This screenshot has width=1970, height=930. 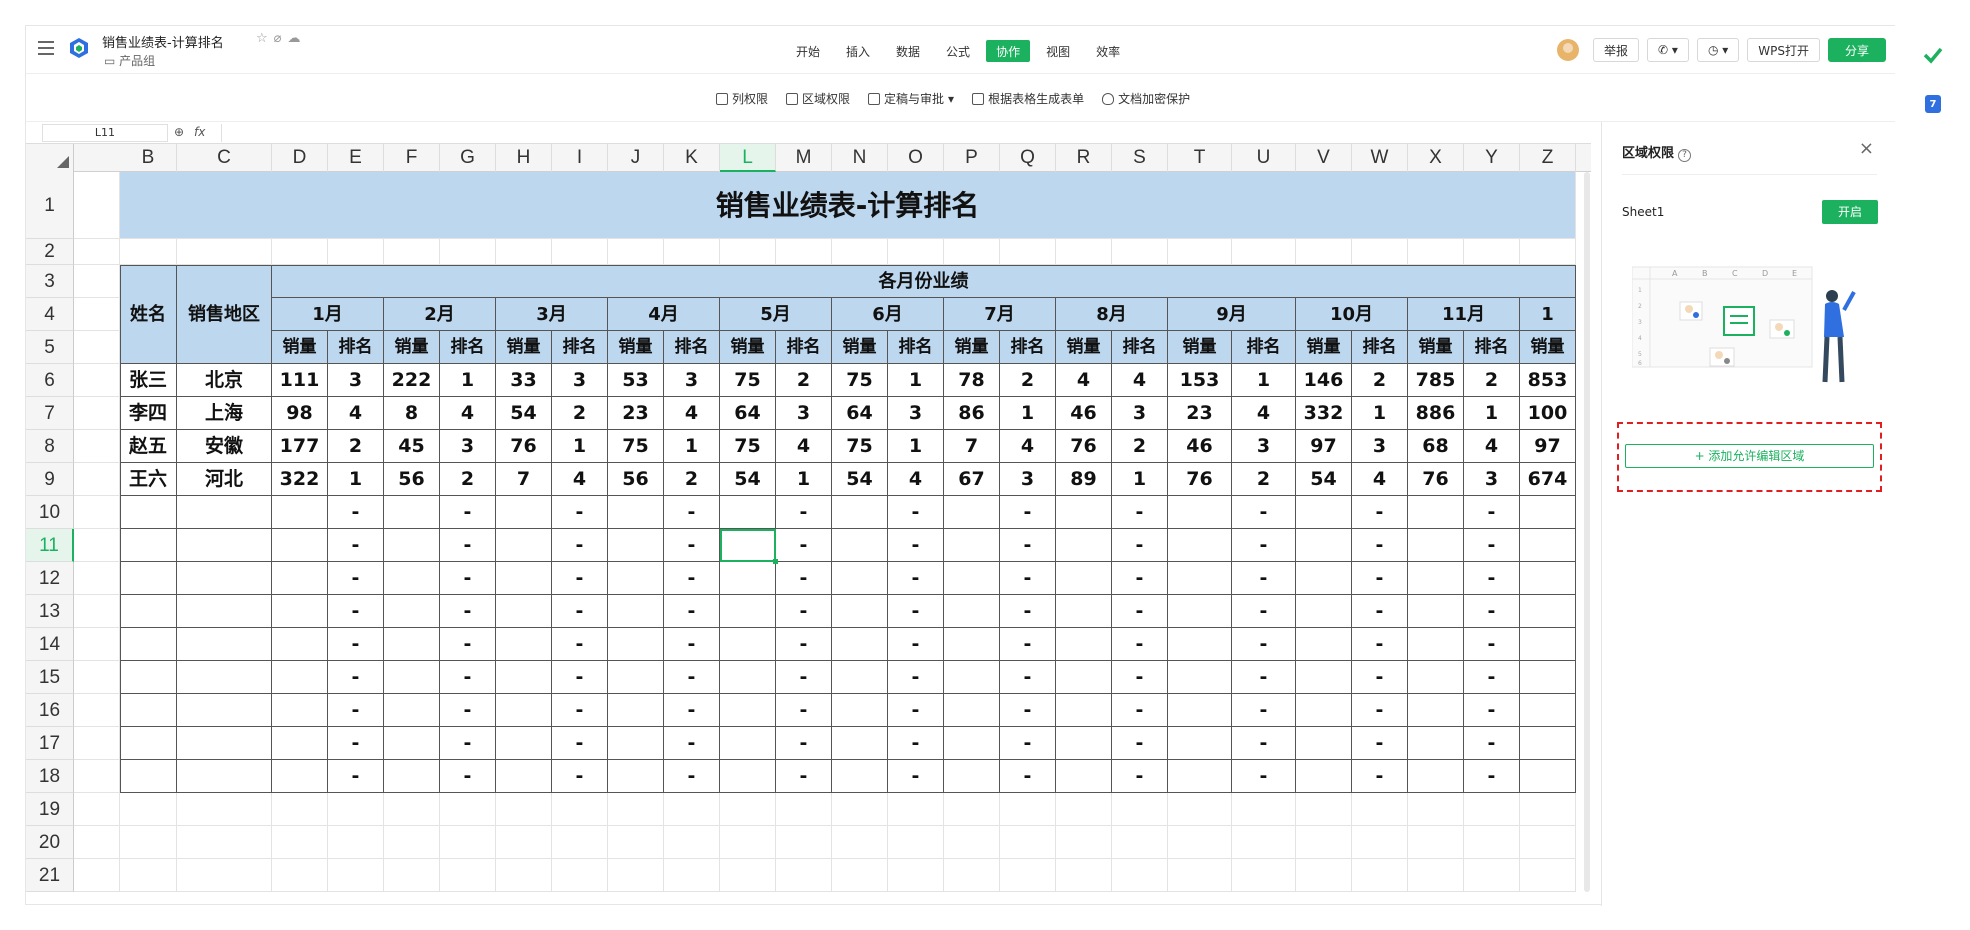 What do you see at coordinates (1084, 380) in the screenshot?
I see `data-cell: 4` at bounding box center [1084, 380].